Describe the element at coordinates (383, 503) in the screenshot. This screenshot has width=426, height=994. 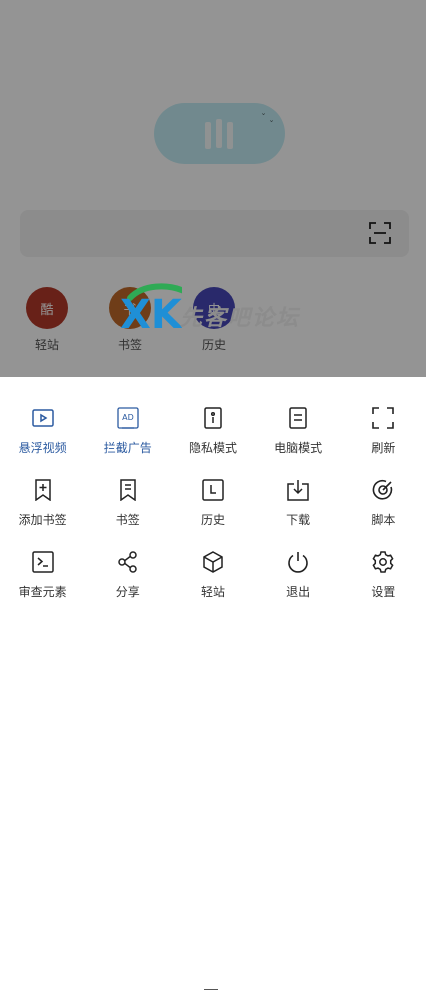
I see `menu-script: 脚本` at that location.